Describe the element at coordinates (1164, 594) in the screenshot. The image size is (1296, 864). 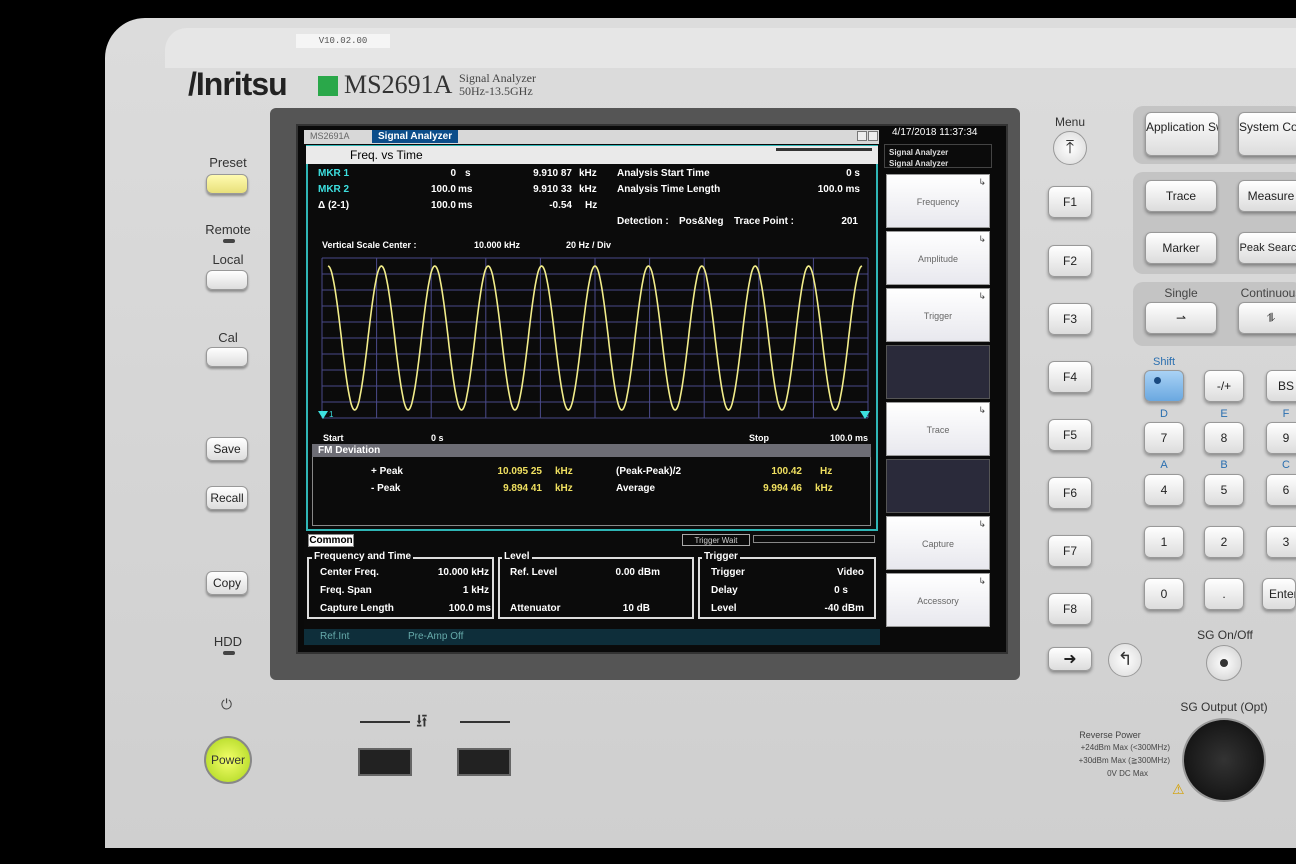
I see `key-0: 0` at that location.